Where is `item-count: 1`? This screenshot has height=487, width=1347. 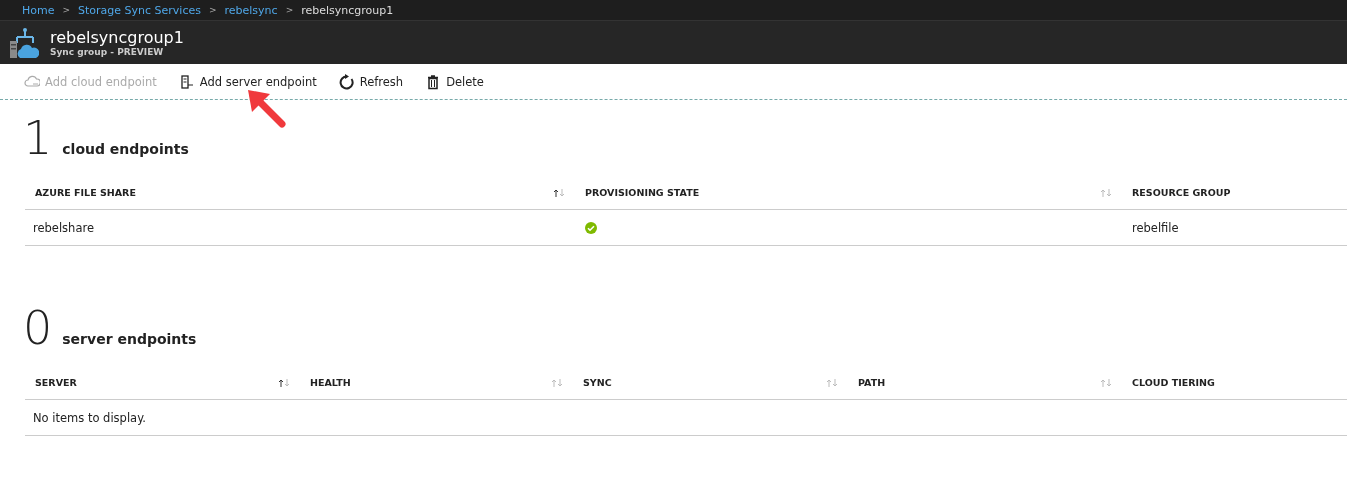
item-count: 1 is located at coordinates (38, 138).